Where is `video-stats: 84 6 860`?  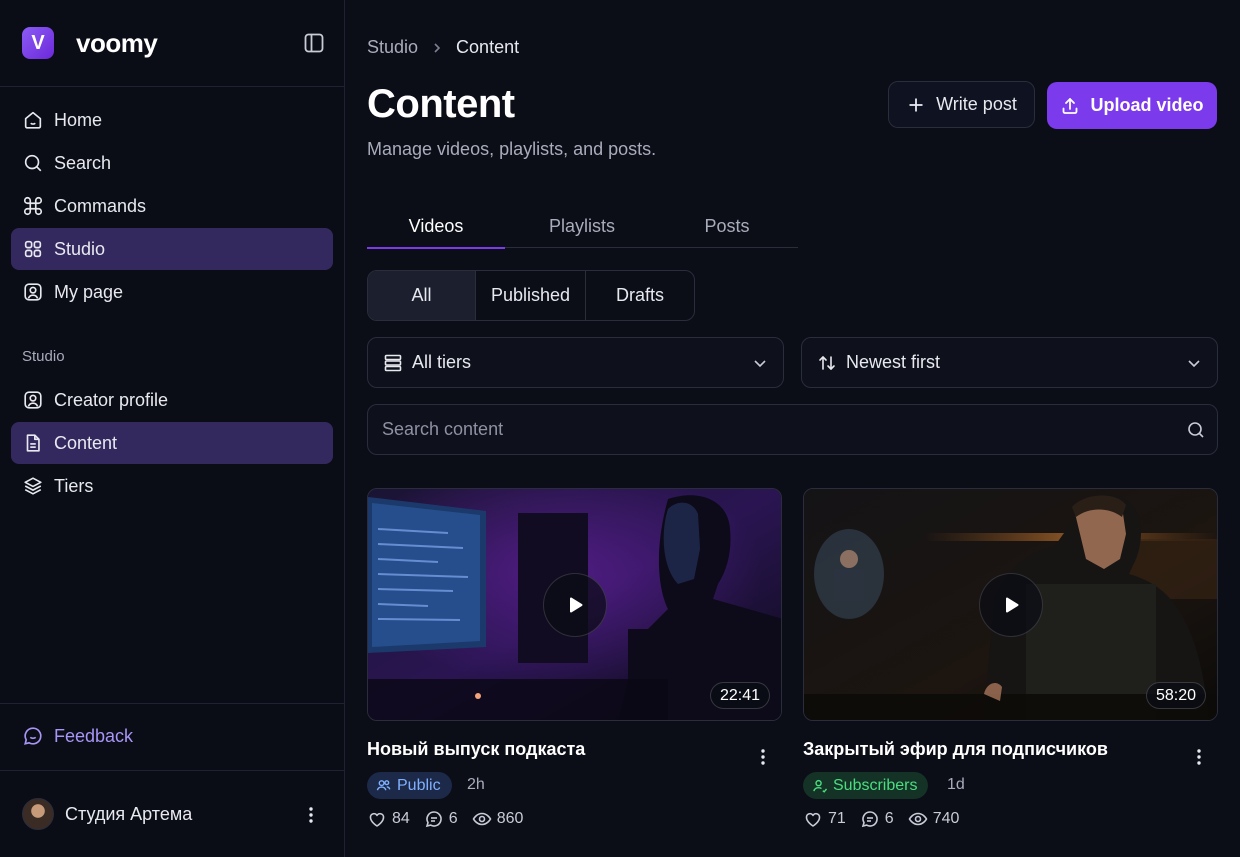
video-stats: 84 6 860 is located at coordinates (452, 819).